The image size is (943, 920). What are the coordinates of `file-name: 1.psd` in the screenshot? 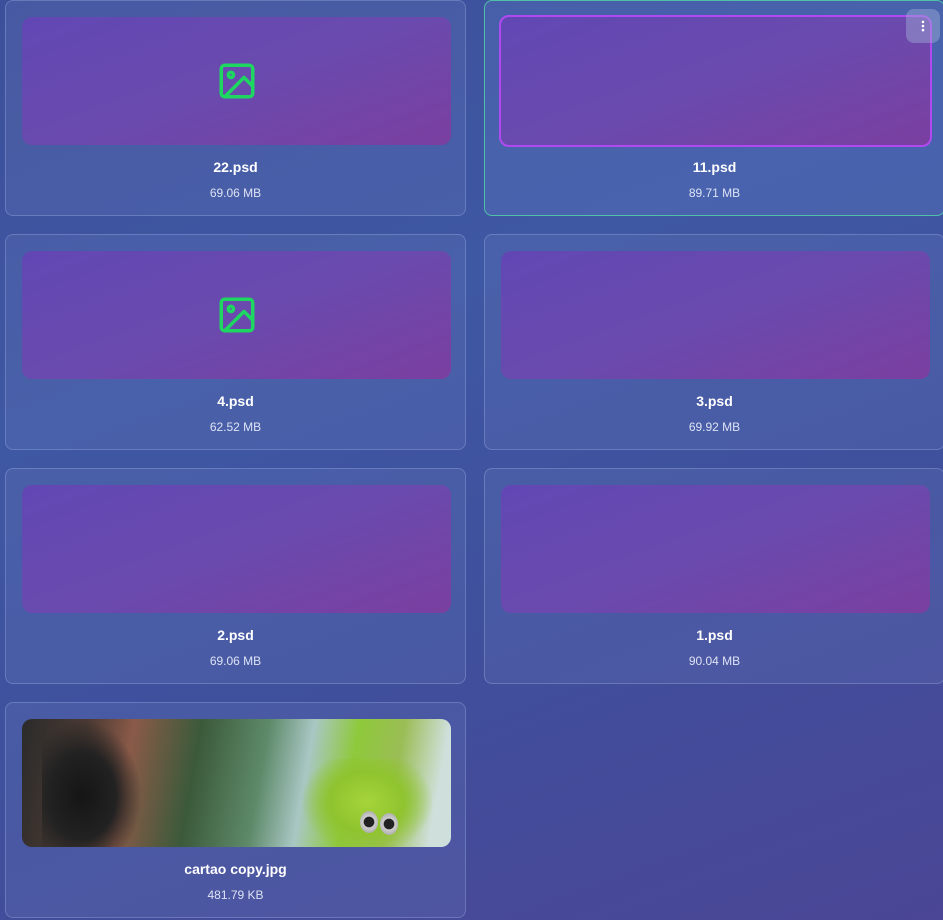 It's located at (714, 635).